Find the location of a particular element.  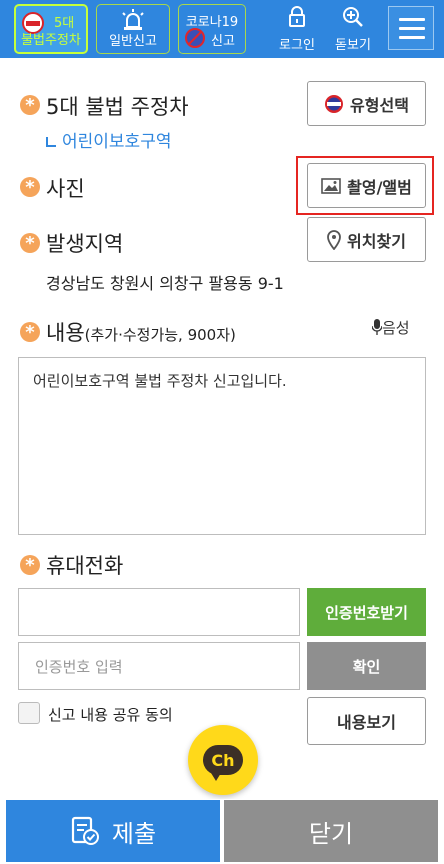

report-type-title: 5대 불법 주정차 is located at coordinates (117, 107).